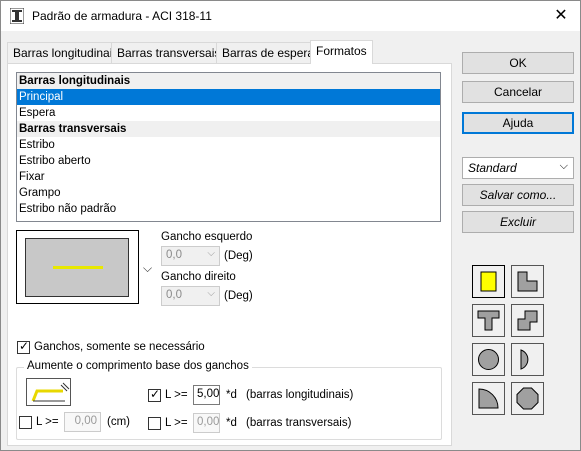  What do you see at coordinates (66, 52) in the screenshot?
I see `tab-barras-longitudinais: Barras longitudinais` at bounding box center [66, 52].